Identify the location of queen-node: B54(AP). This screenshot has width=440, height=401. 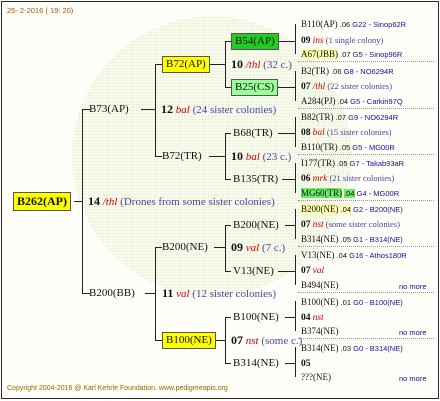
(255, 41).